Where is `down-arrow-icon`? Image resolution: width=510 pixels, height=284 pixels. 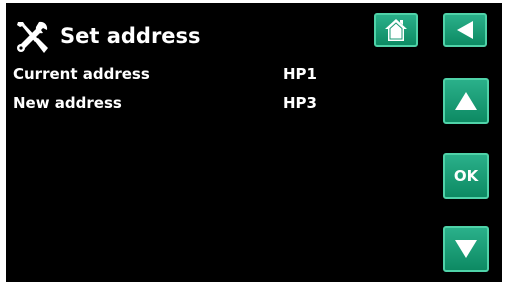
down-arrow-icon is located at coordinates (466, 249).